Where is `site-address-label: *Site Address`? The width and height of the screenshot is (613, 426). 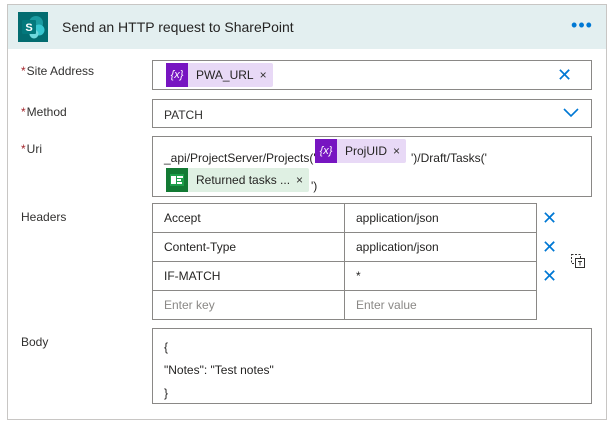 site-address-label: *Site Address is located at coordinates (58, 71).